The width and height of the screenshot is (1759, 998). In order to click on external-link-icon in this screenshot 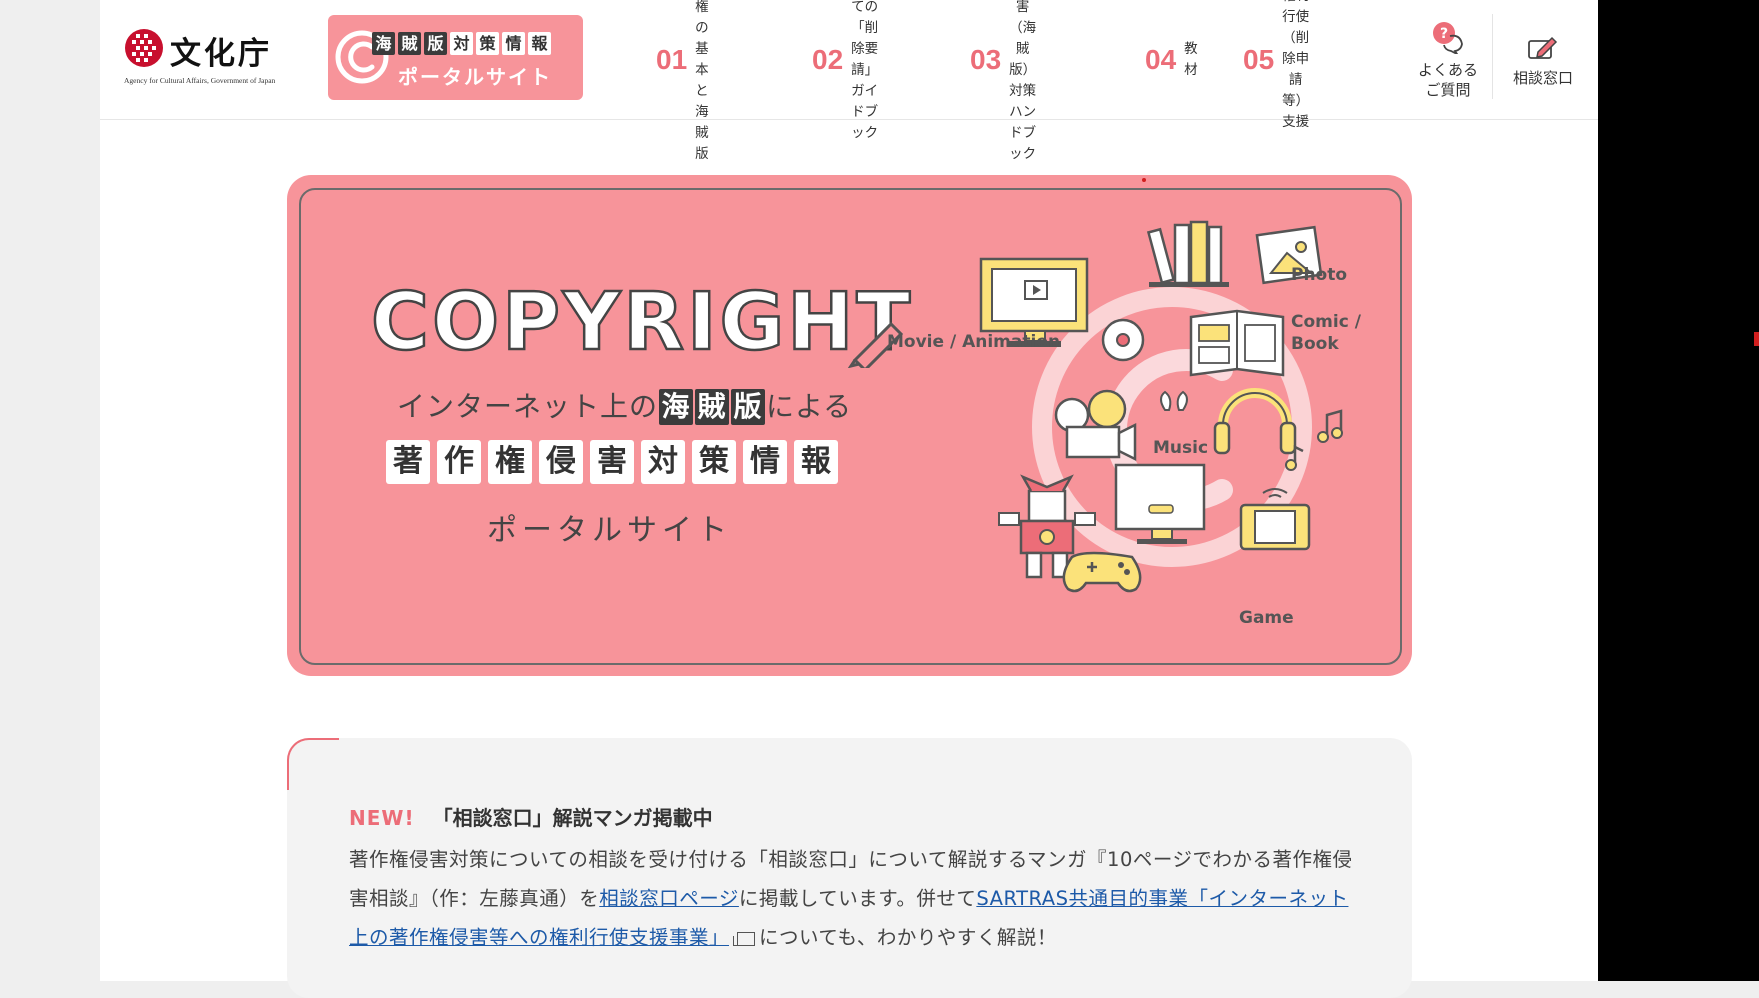, I will do `click(744, 938)`.